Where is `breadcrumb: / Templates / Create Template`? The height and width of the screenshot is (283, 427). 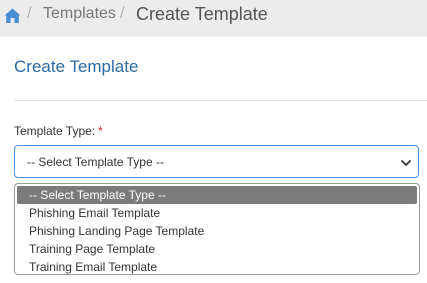
breadcrumb: / Templates / Create Template is located at coordinates (213, 18).